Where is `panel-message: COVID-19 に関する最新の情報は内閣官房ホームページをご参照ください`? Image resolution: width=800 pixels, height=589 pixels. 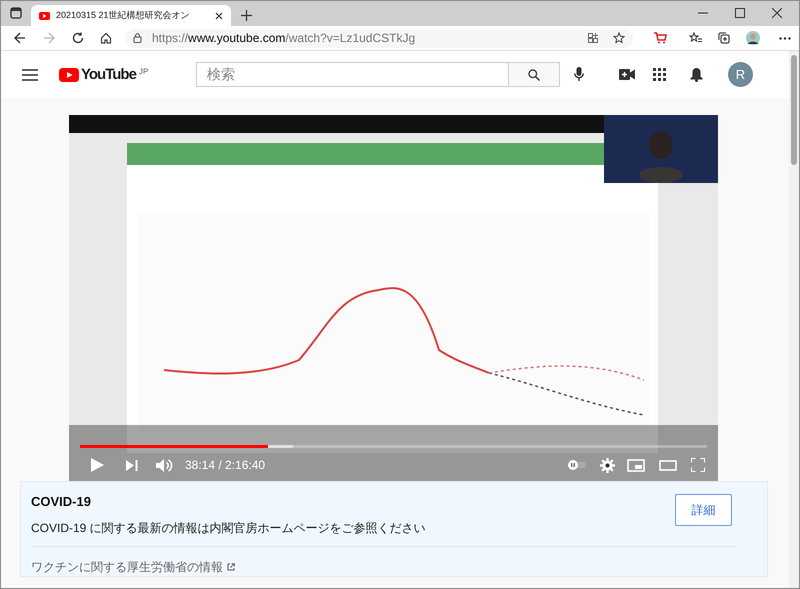 panel-message: COVID-19 に関する最新の情報は内閣官房ホームページをご参照ください is located at coordinates (229, 528).